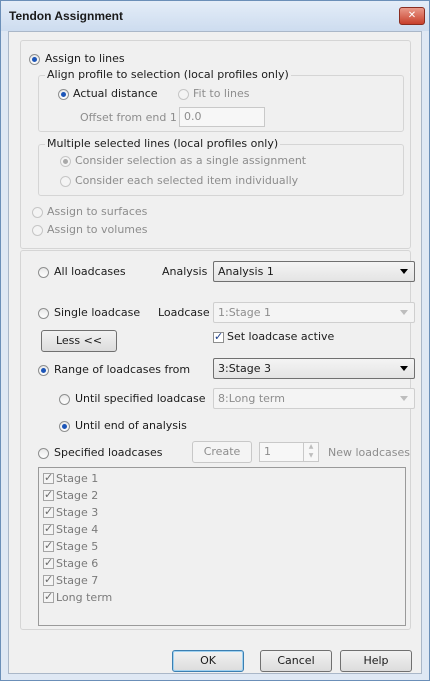 The height and width of the screenshot is (683, 432). Describe the element at coordinates (267, 451) in the screenshot. I see `create-count-value: 1` at that location.